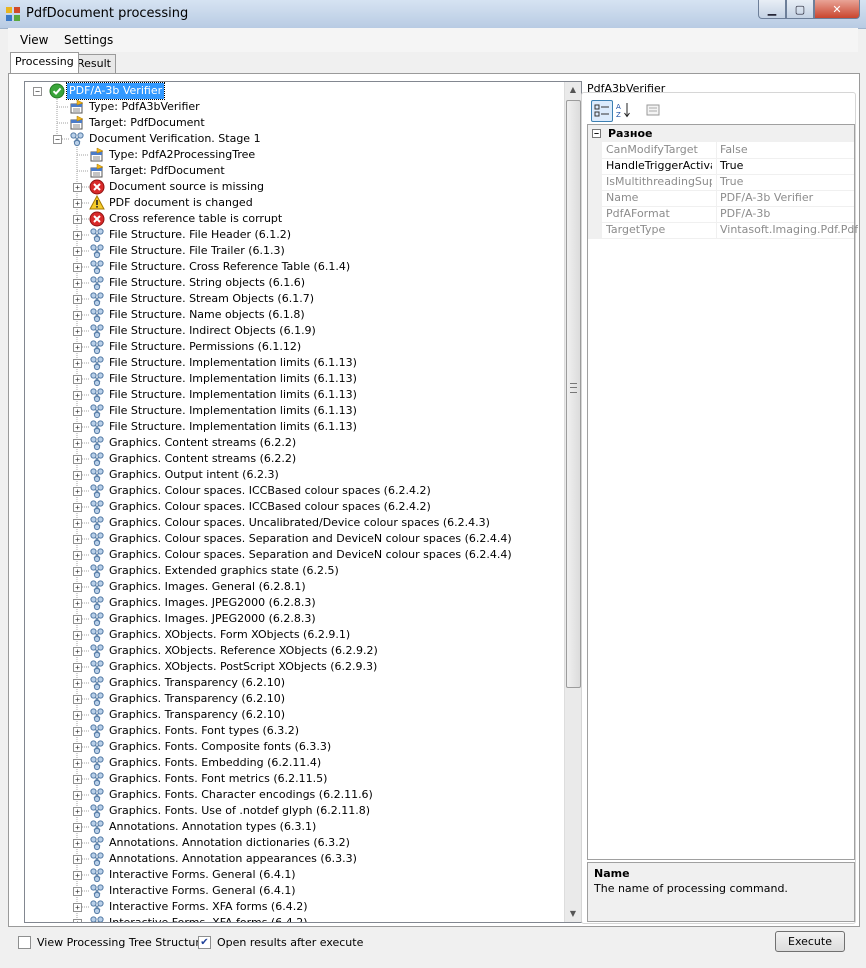 The width and height of the screenshot is (866, 968). Describe the element at coordinates (195, 731) in the screenshot. I see `tree-node: Graphics. Fonts. Font types (6.3.2)` at that location.